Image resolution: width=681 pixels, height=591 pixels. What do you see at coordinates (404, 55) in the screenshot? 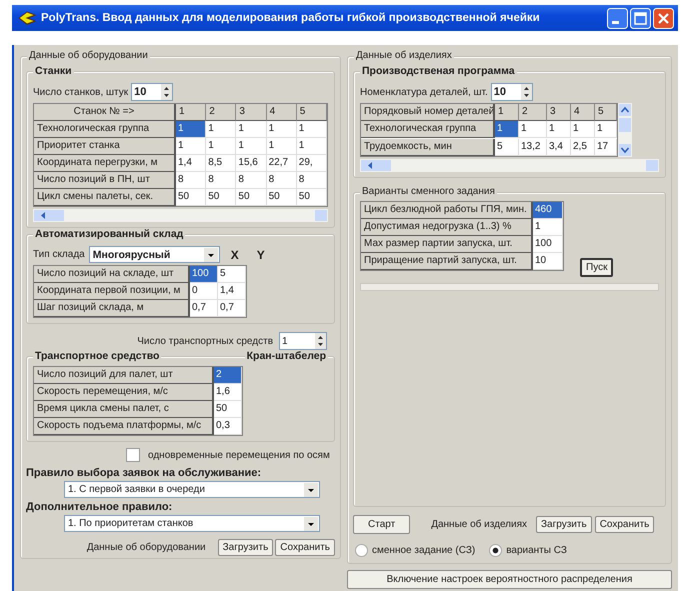
I see `group-title: Данные об изделиях` at bounding box center [404, 55].